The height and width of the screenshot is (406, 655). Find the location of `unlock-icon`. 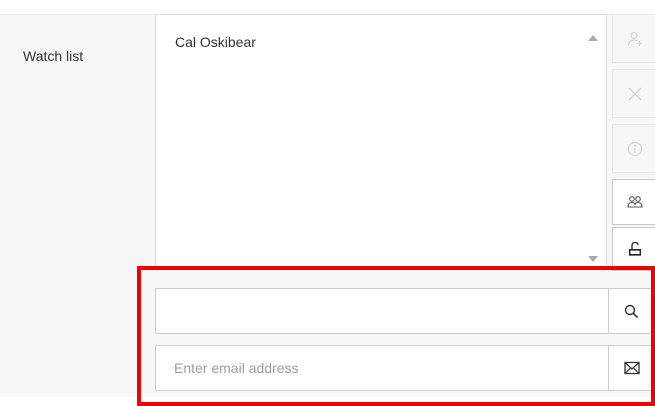

unlock-icon is located at coordinates (635, 248).